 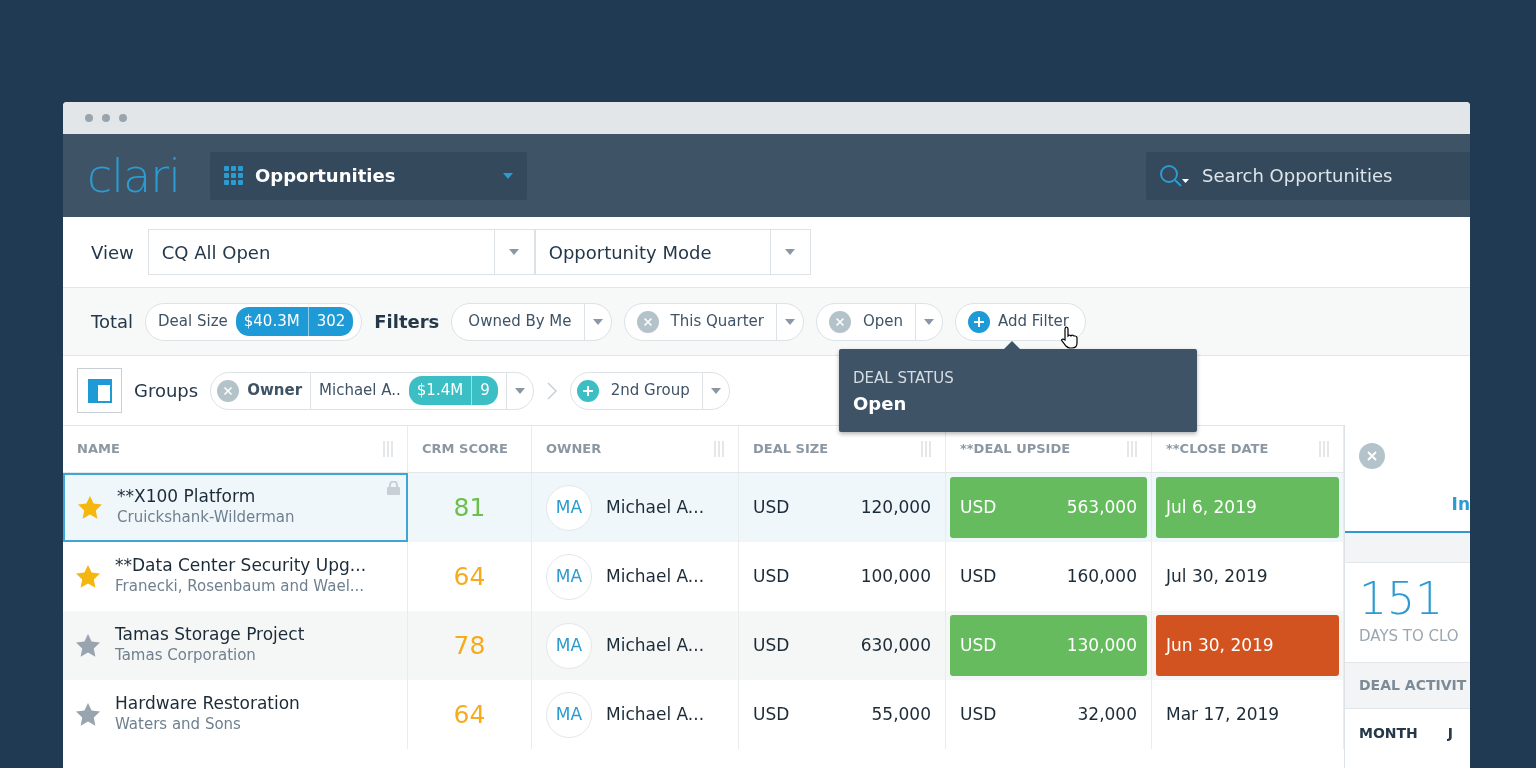 What do you see at coordinates (895, 576) in the screenshot?
I see `deal-size: 100,000` at bounding box center [895, 576].